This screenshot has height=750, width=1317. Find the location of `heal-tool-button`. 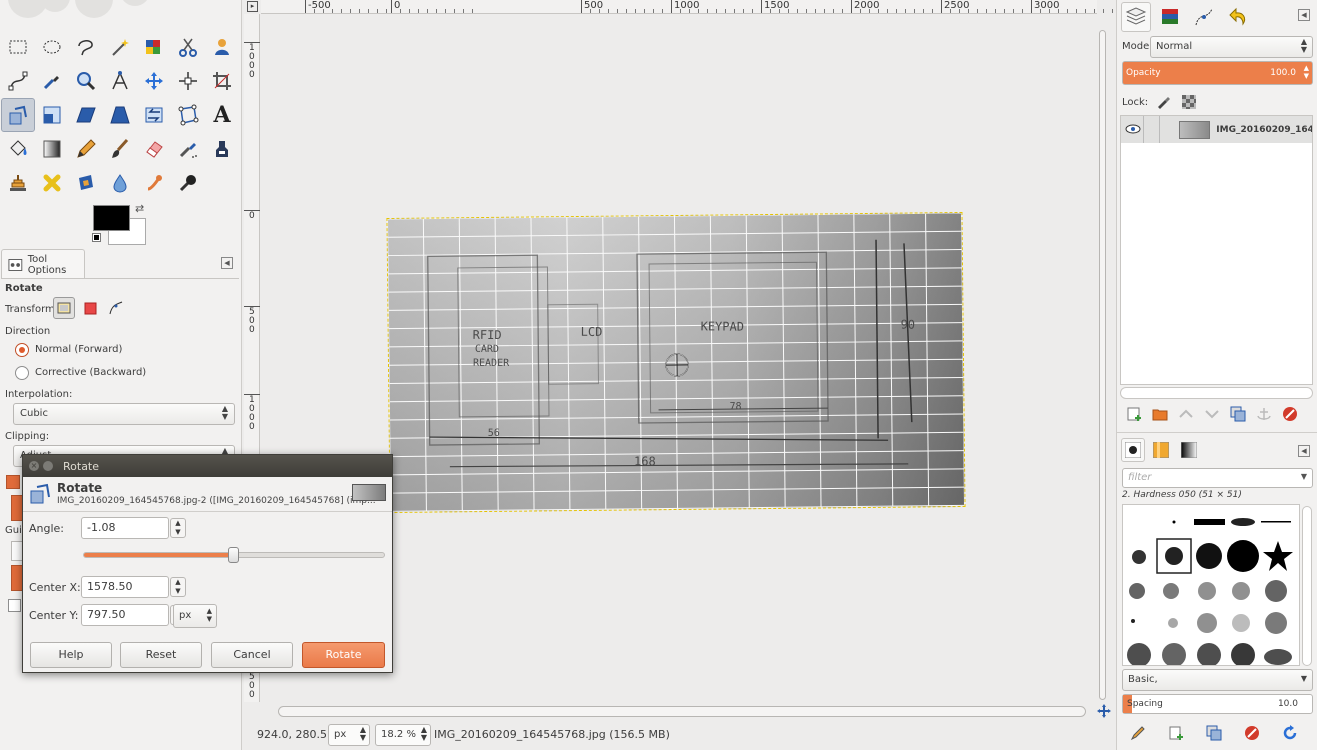

heal-tool-button is located at coordinates (52, 183).